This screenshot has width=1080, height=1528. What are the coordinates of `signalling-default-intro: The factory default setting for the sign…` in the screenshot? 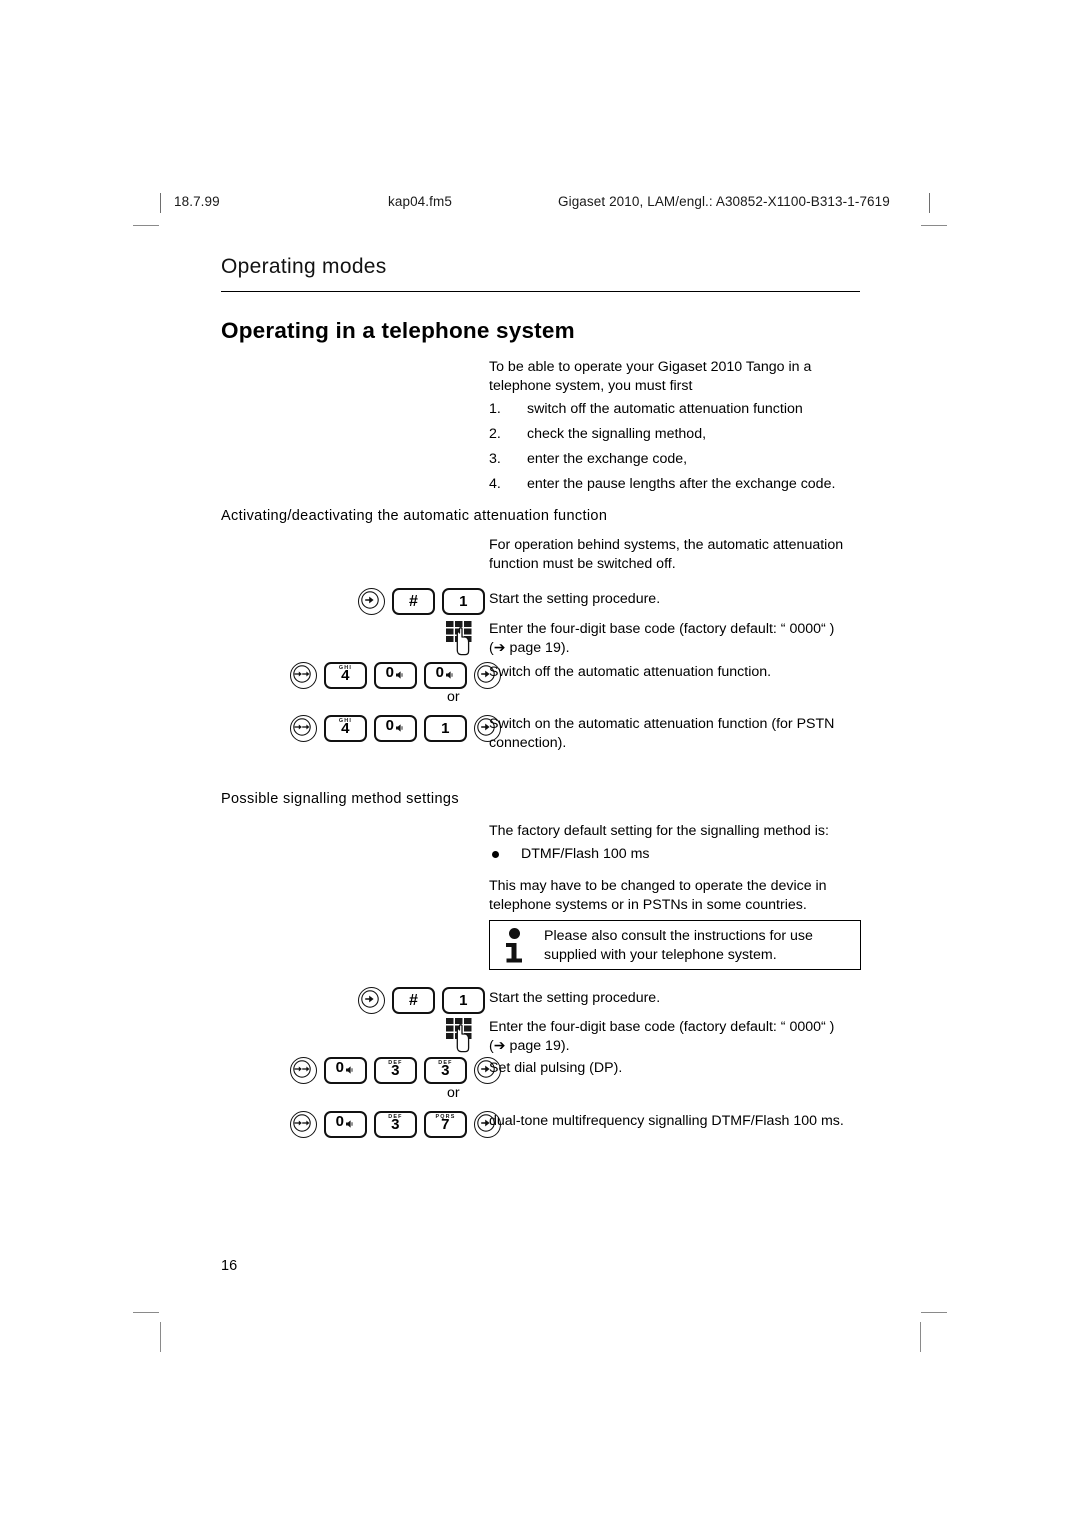 It's located at (676, 831).